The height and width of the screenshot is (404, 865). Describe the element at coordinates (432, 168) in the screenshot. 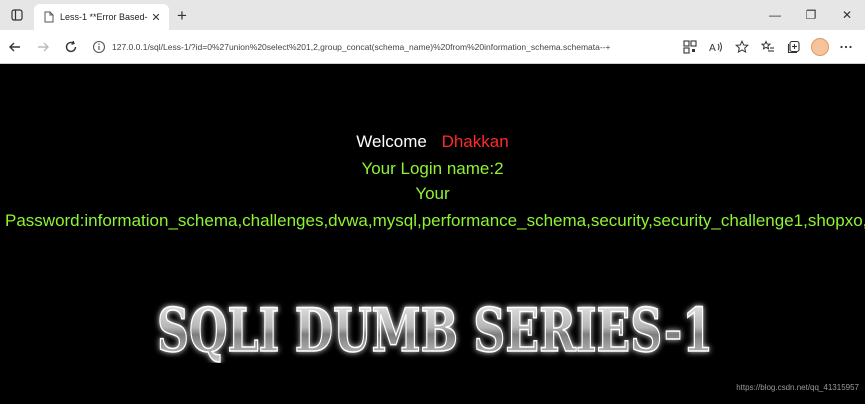

I see `login-name-text: Your Login name:2` at that location.